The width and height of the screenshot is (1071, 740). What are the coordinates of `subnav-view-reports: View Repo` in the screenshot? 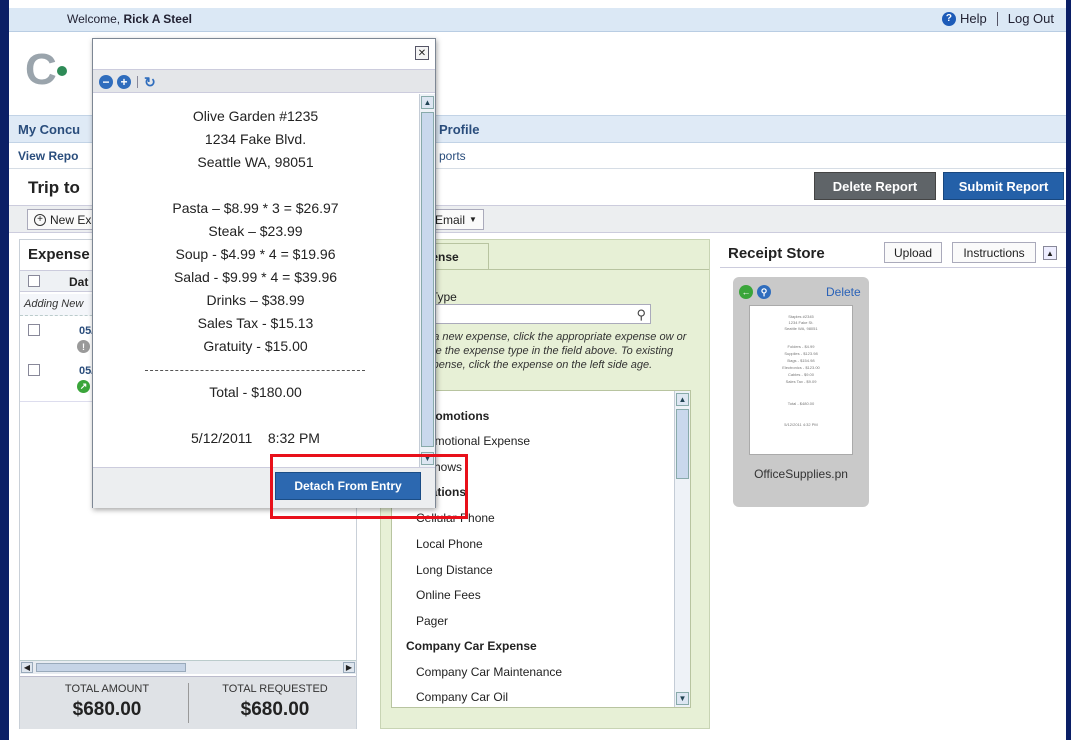 It's located at (48, 156).